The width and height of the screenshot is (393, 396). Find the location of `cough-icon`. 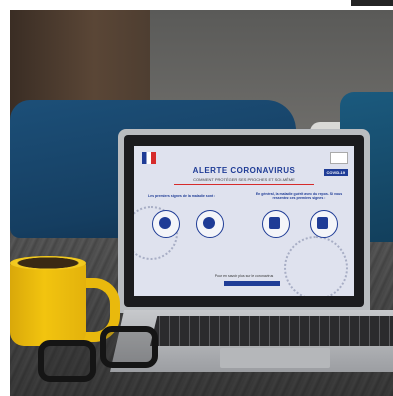

cough-icon is located at coordinates (165, 223).